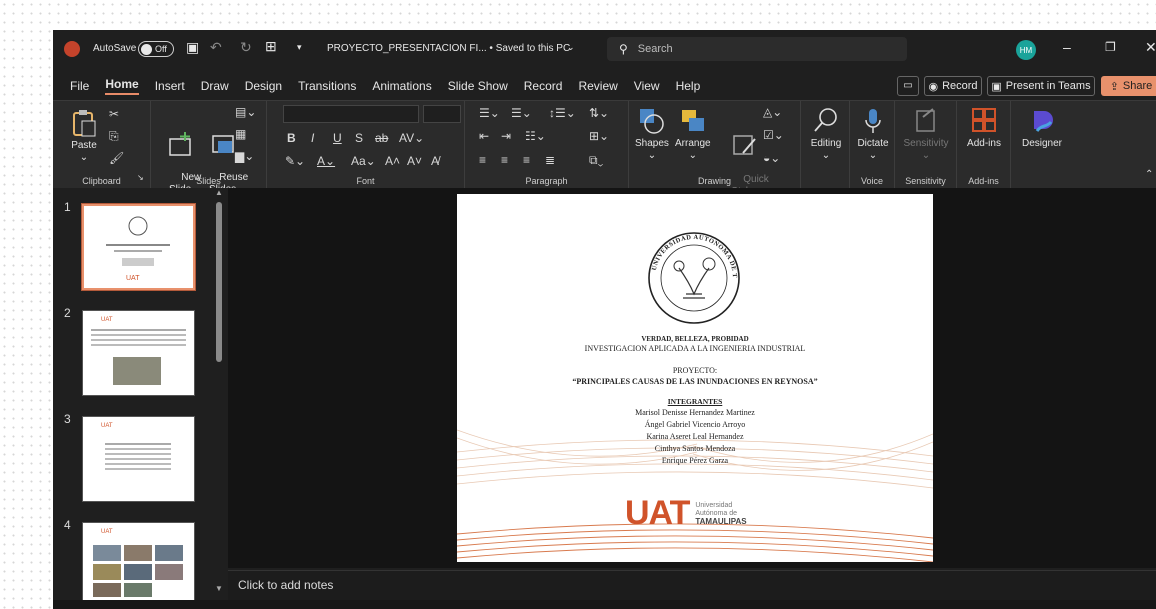 This screenshot has width=1156, height=609. Describe the element at coordinates (773, 135) in the screenshot. I see `shape-outline-icon: ☑⌄` at that location.